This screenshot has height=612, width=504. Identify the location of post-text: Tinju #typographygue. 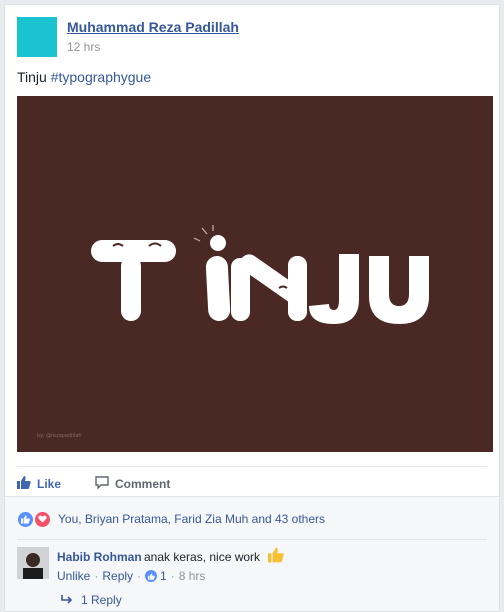
(84, 77).